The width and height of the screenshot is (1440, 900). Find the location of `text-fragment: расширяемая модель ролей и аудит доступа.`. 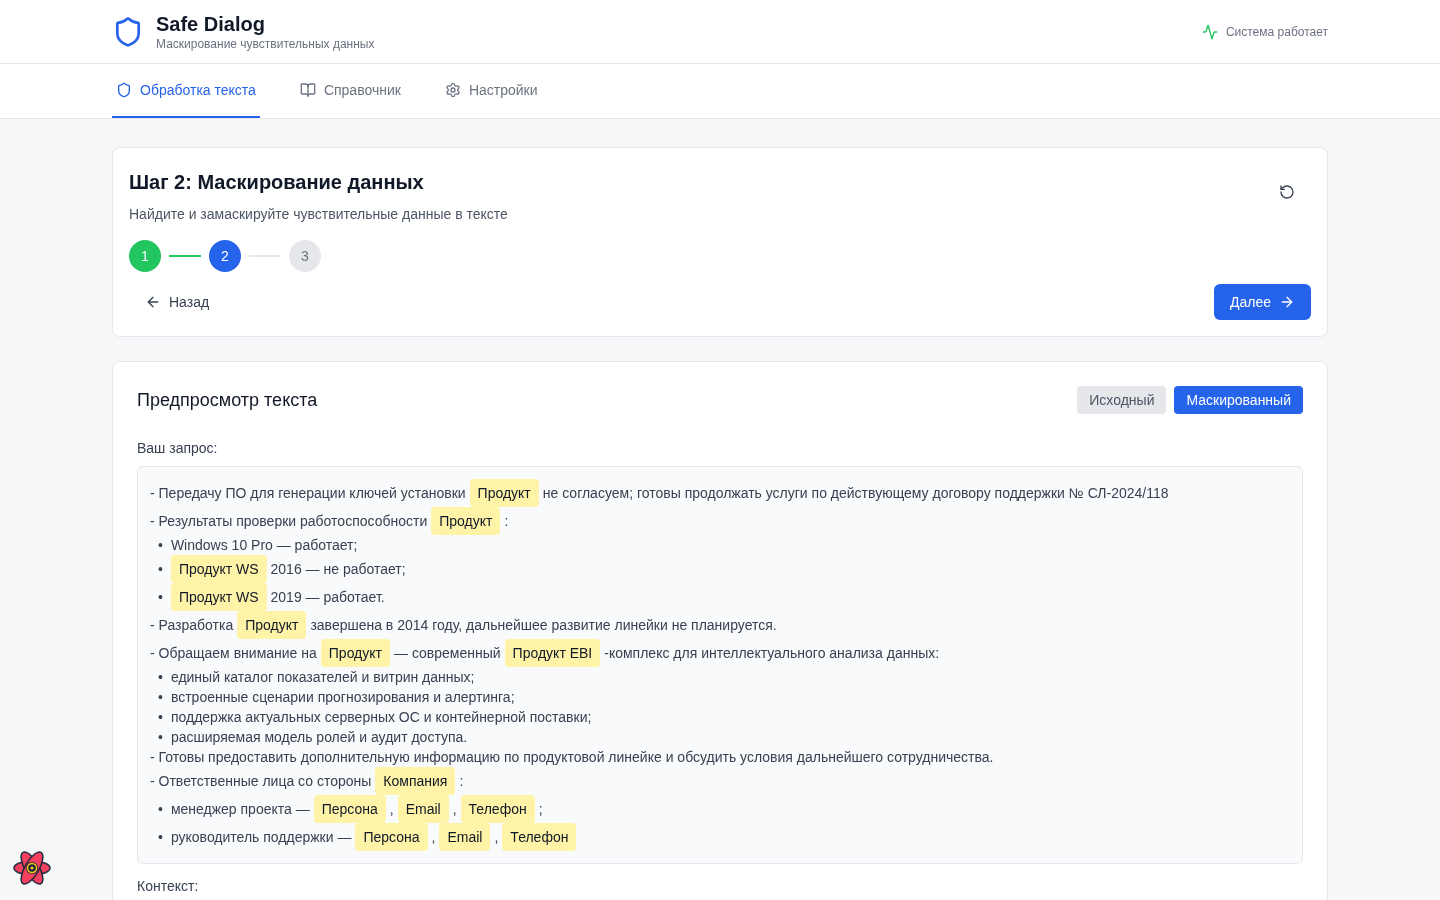

text-fragment: расширяемая модель ролей и аудит доступа. is located at coordinates (319, 737).